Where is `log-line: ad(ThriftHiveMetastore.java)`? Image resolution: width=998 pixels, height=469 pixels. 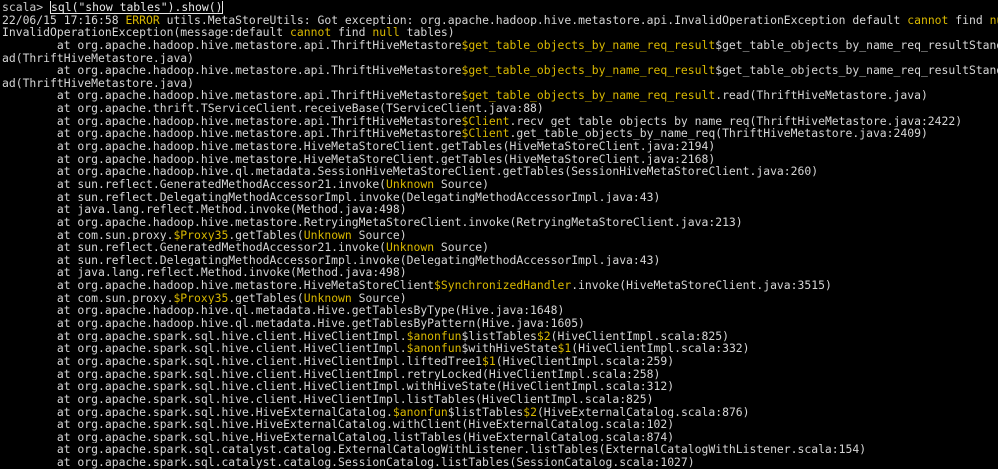
log-line: ad(ThriftHiveMetastore.java) is located at coordinates (500, 58).